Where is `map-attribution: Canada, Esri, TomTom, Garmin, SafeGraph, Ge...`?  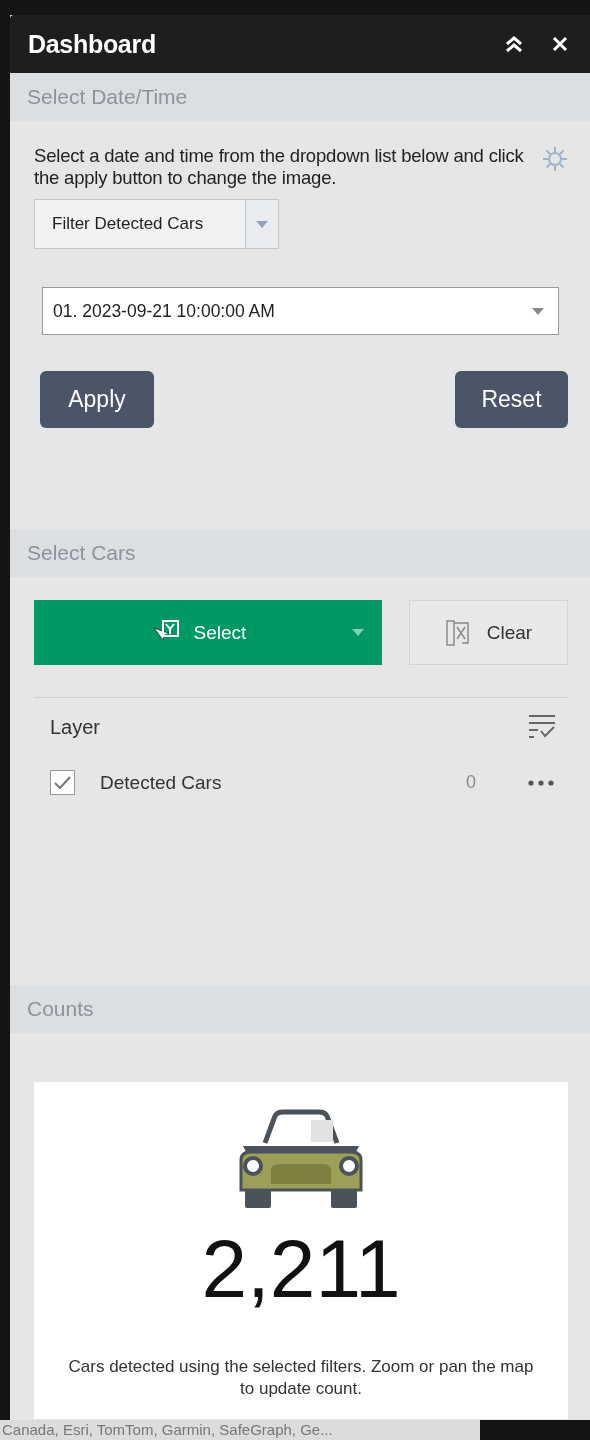
map-attribution: Canada, Esri, TomTom, Garmin, SafeGraph, Ge... is located at coordinates (240, 1430).